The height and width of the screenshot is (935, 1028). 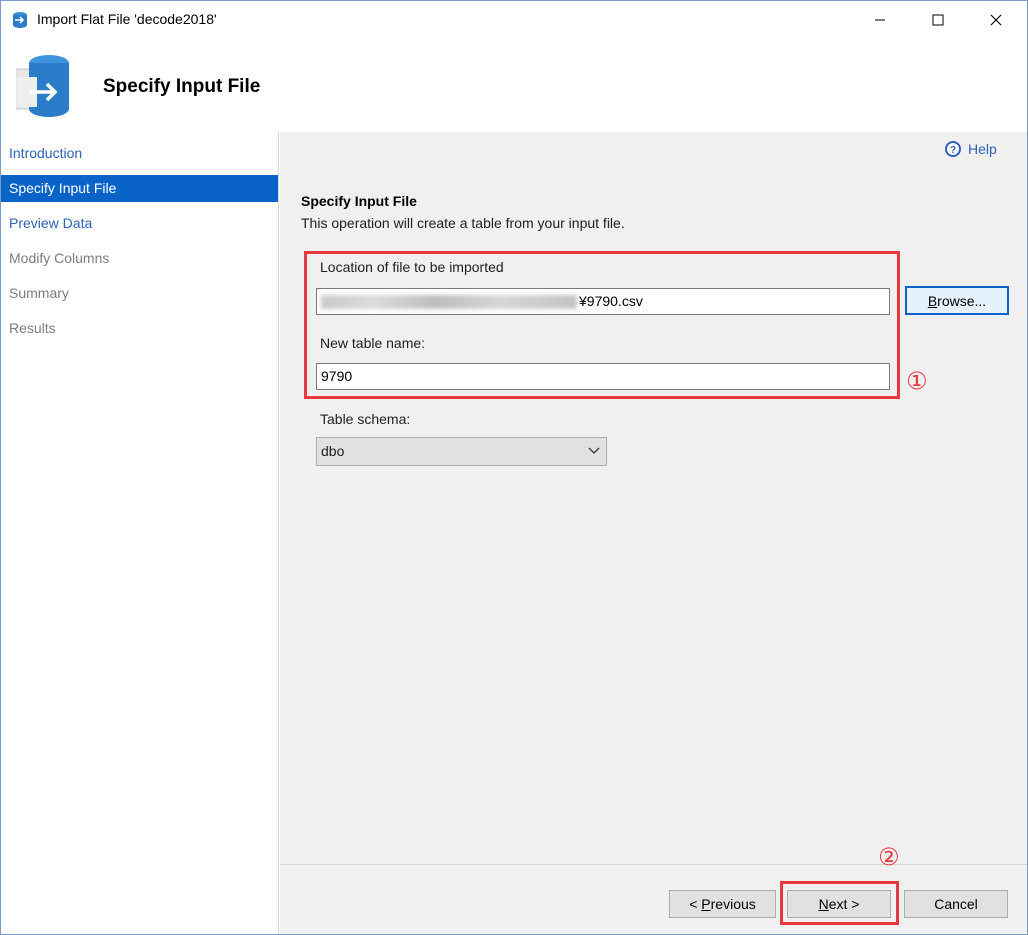 What do you see at coordinates (514, 20) in the screenshot?
I see `title-bar: Import Flat File 'decode2018'` at bounding box center [514, 20].